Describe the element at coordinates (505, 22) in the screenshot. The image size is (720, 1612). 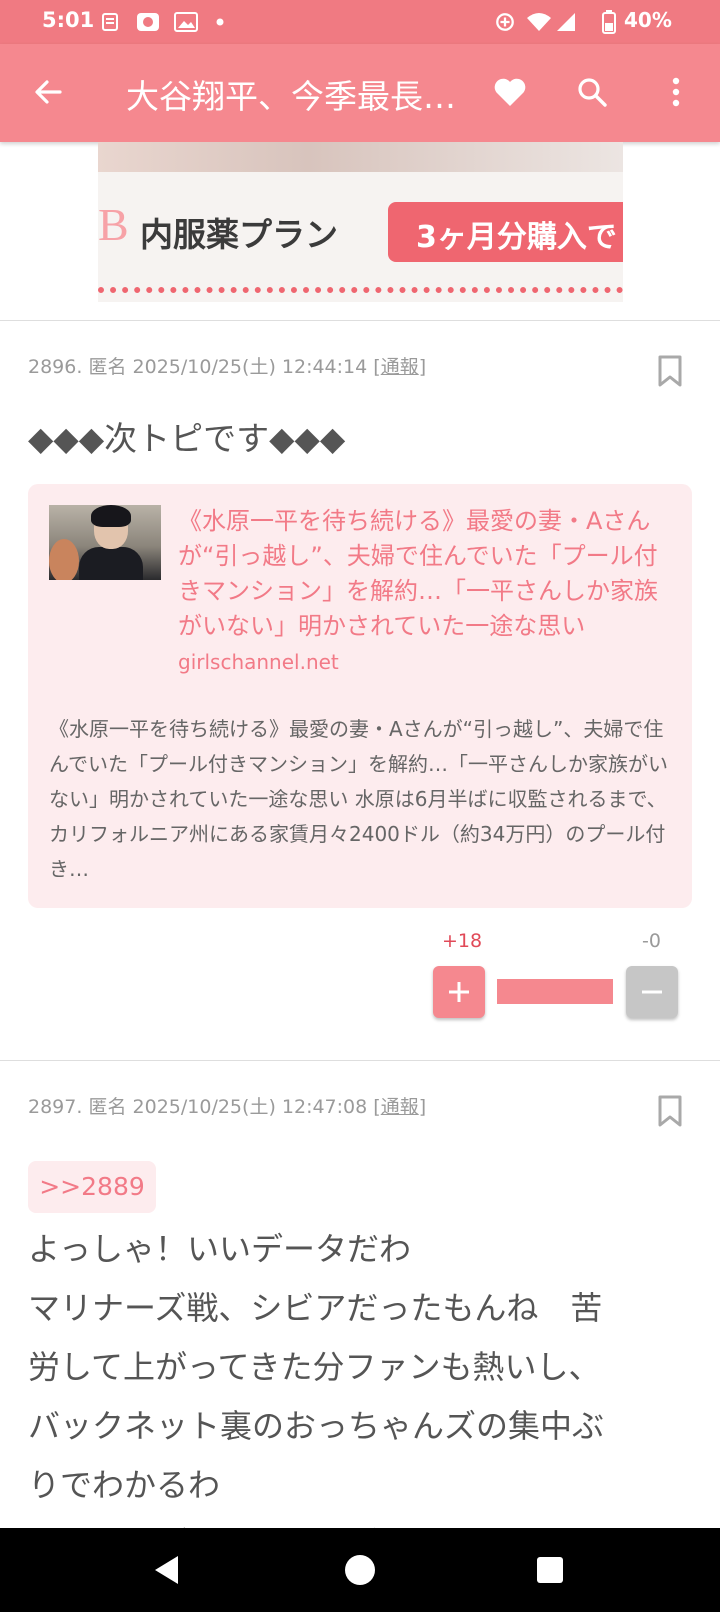
I see `data-saver-icon` at that location.